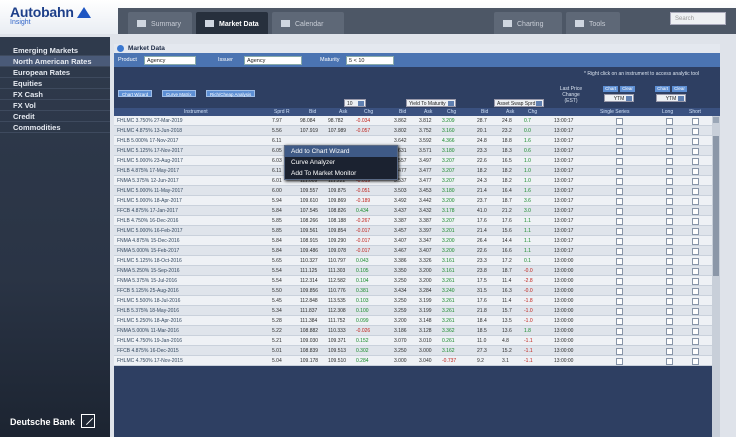 The width and height of the screenshot is (736, 437). Describe the element at coordinates (312, 112) in the screenshot. I see `col-bid: Bid` at that location.